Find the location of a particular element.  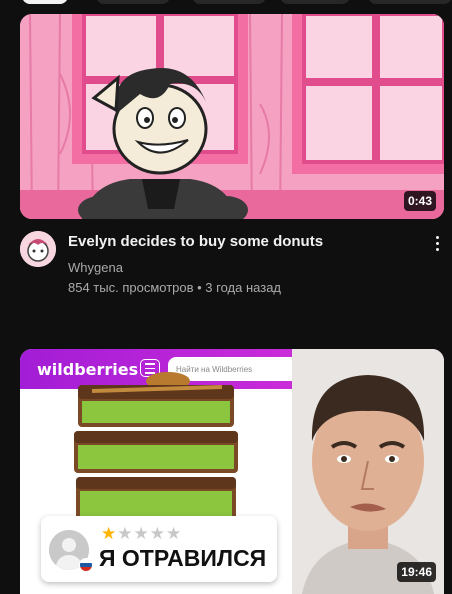

review-card-graphic: ★★★★★ Я ОТРАВИЛСЯ is located at coordinates (159, 549).